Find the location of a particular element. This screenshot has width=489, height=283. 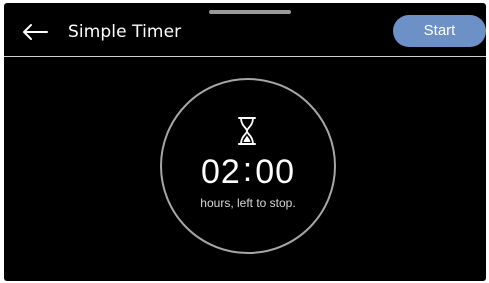

header-divider is located at coordinates (245, 56).